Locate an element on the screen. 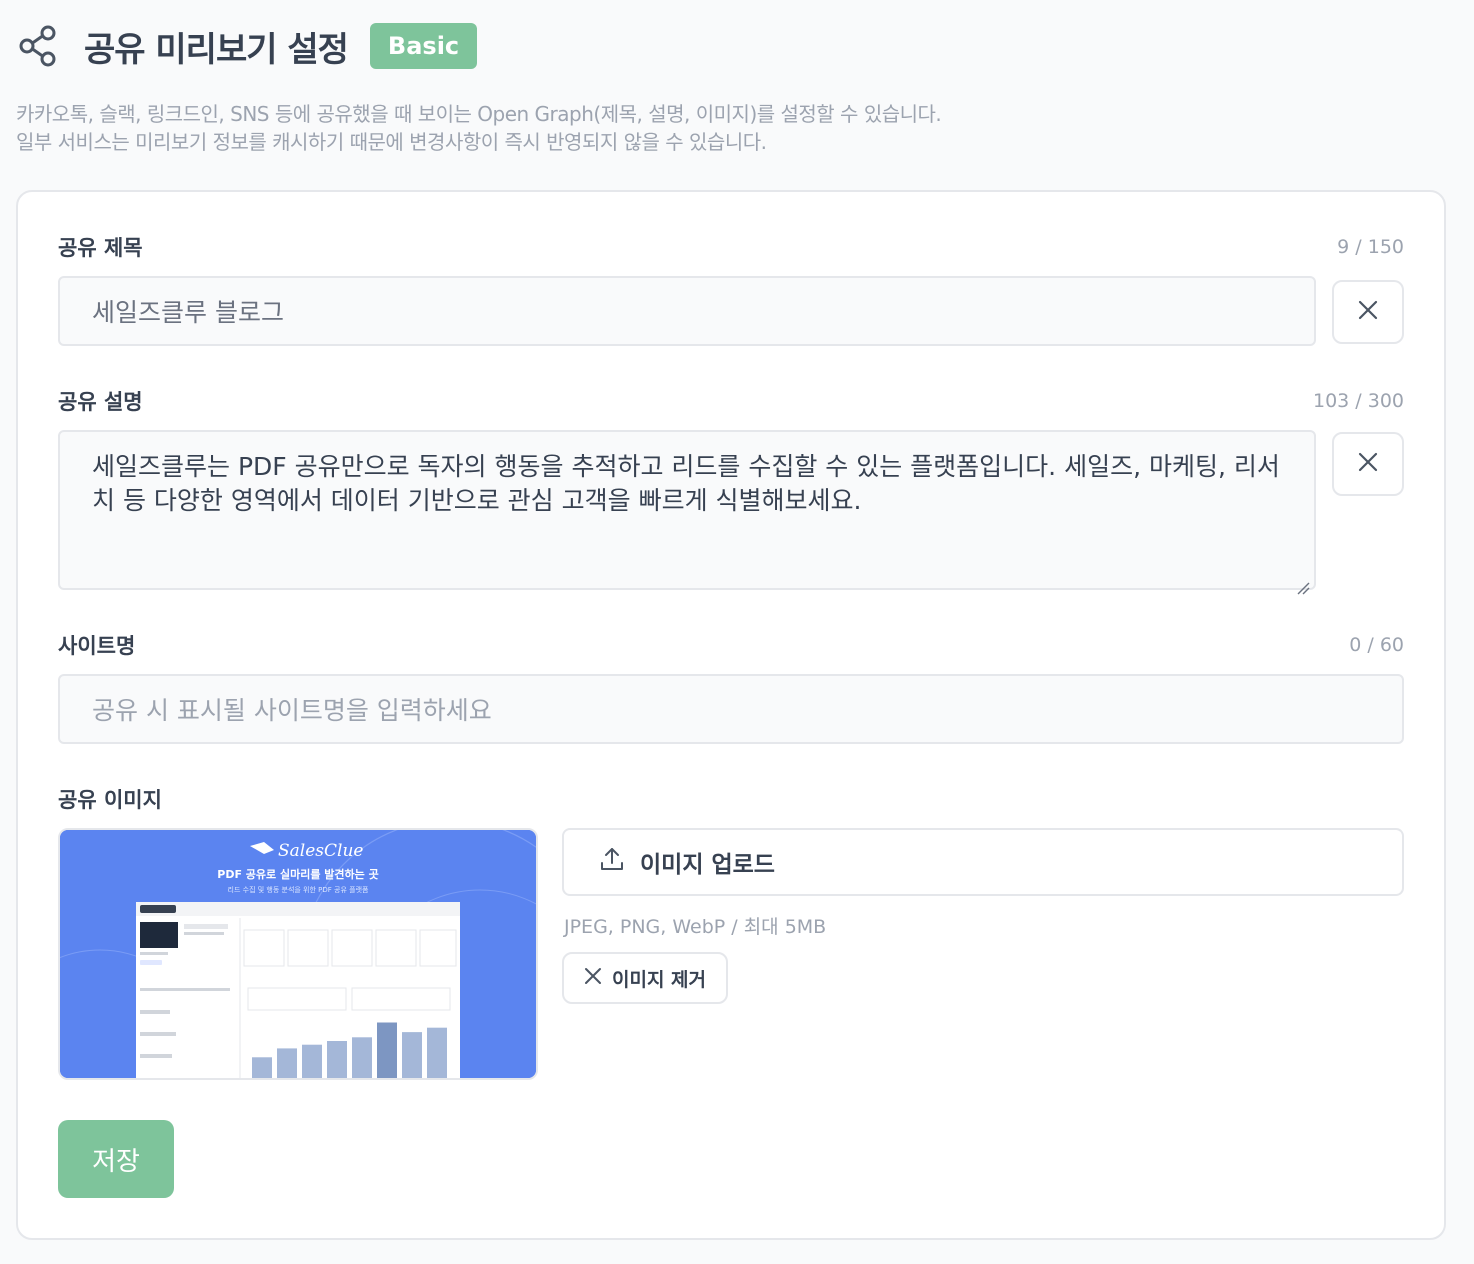 The width and height of the screenshot is (1474, 1264). image-format-hint: JPEG, PNG, WebP / 최대 5MB is located at coordinates (695, 927).